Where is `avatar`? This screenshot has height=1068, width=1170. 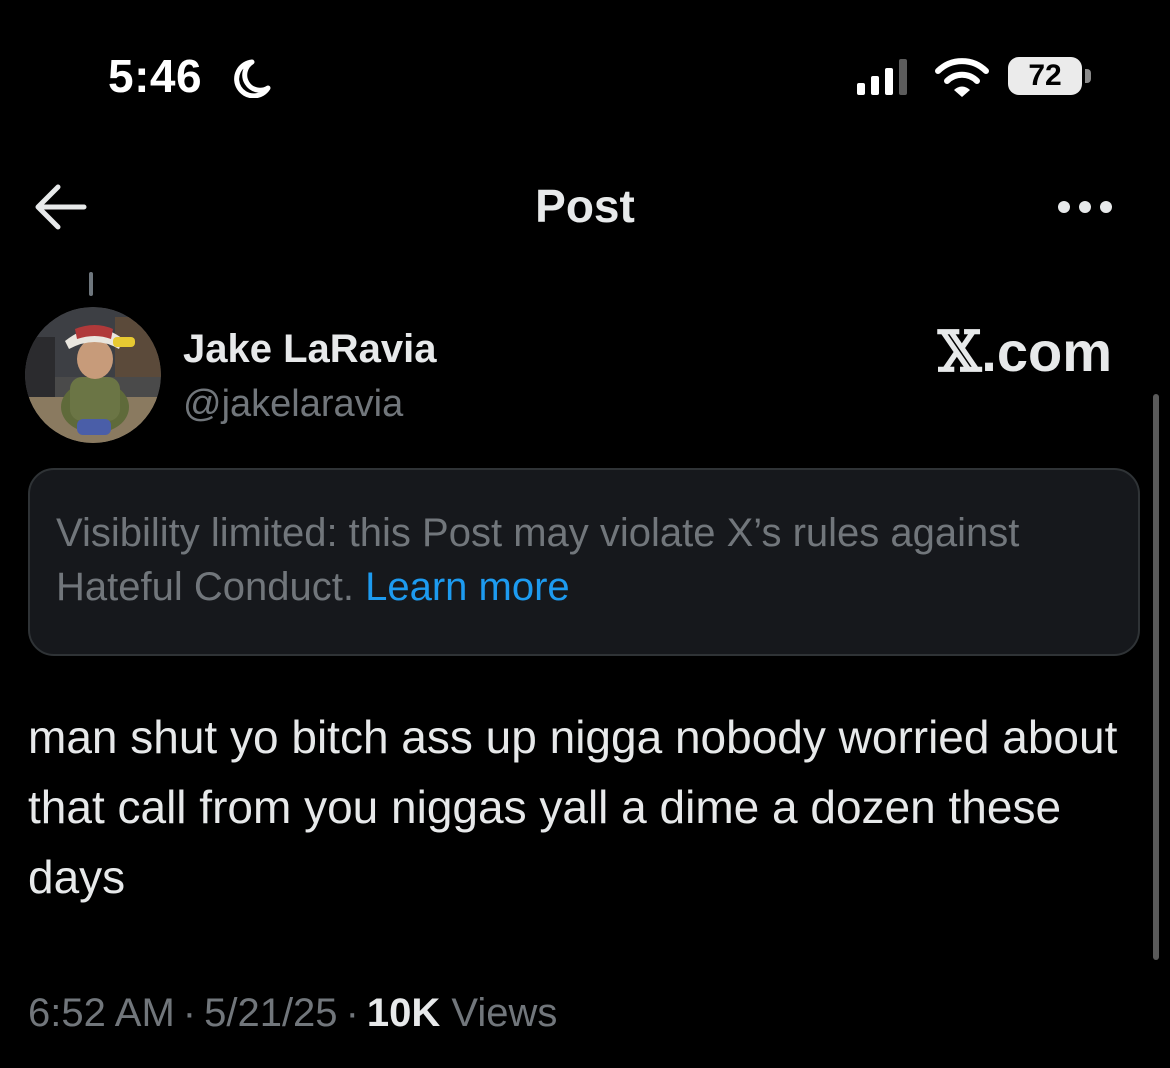
avatar is located at coordinates (93, 375).